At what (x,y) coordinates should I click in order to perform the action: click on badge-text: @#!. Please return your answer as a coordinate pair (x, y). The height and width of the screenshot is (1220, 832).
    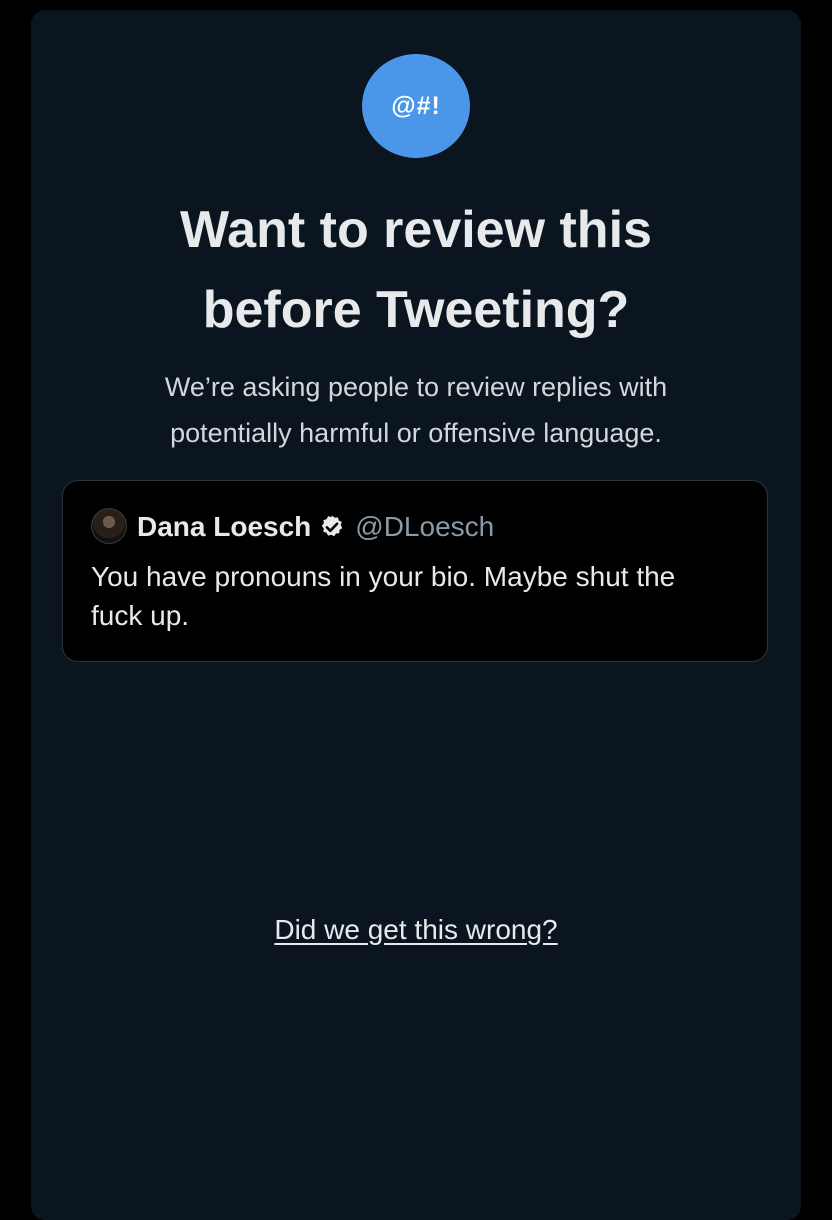
    Looking at the image, I should click on (416, 105).